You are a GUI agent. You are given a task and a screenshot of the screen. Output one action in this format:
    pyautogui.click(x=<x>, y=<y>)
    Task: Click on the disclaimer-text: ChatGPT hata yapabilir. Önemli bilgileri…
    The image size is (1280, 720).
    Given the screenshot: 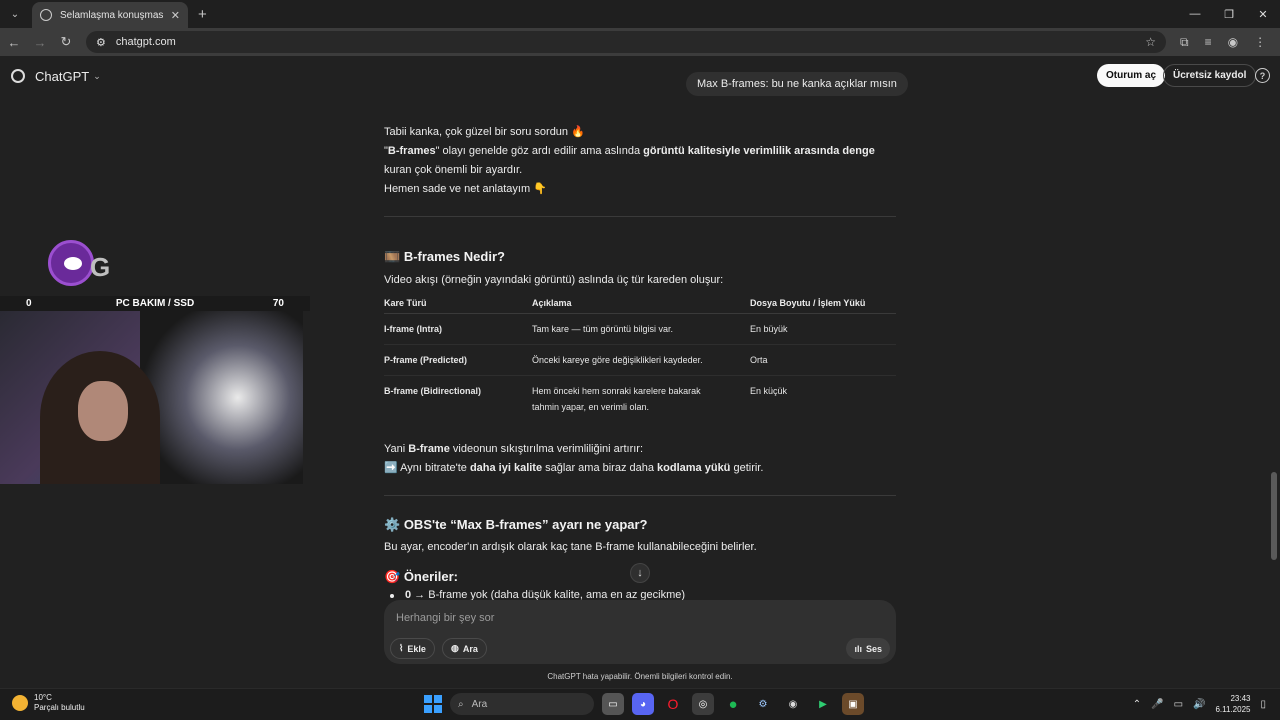 What is the action you would take?
    pyautogui.click(x=640, y=676)
    